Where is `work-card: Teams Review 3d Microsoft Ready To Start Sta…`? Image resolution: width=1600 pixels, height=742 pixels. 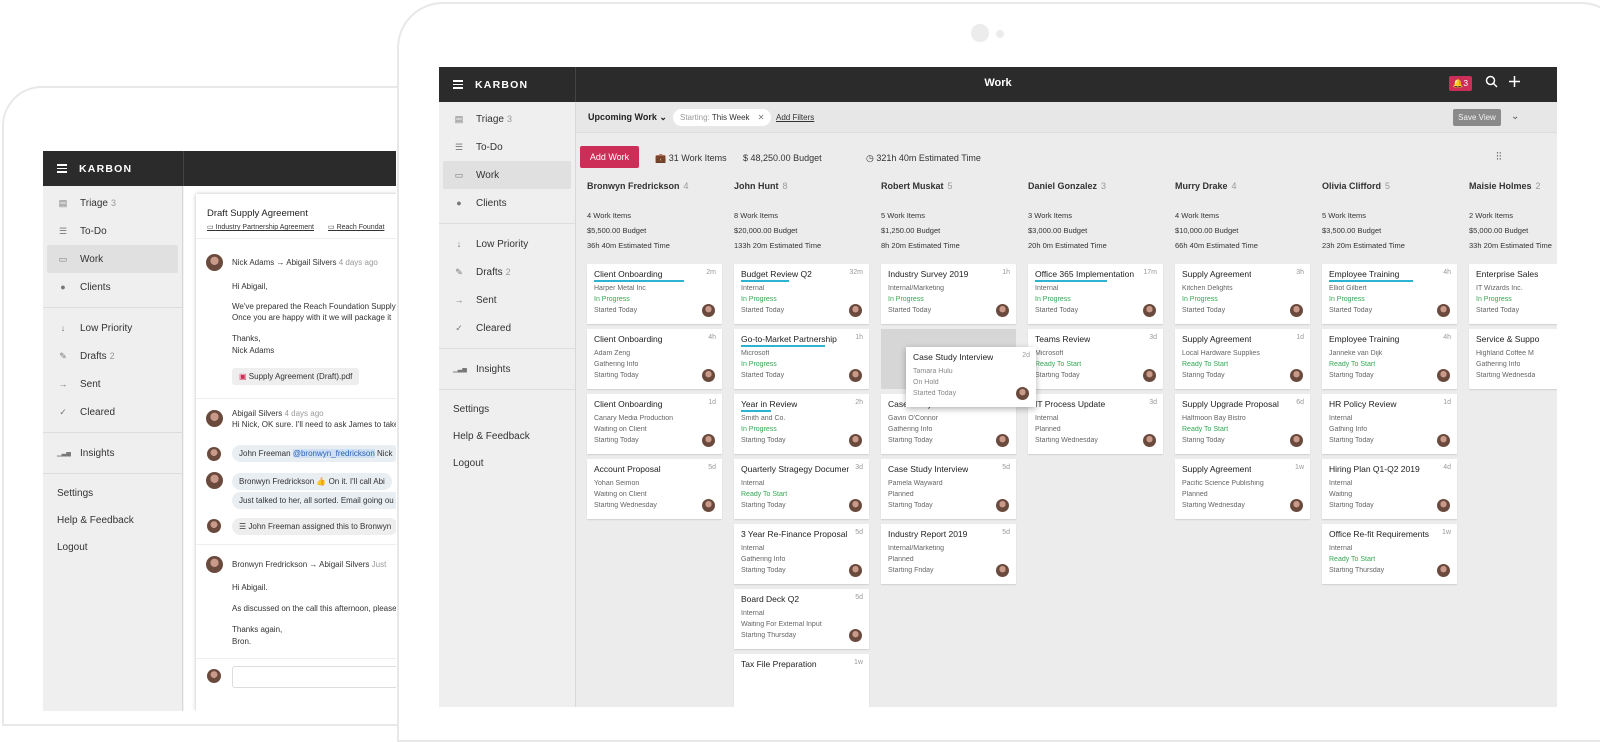 work-card: Teams Review 3d Microsoft Ready To Start Sta… is located at coordinates (1095, 359).